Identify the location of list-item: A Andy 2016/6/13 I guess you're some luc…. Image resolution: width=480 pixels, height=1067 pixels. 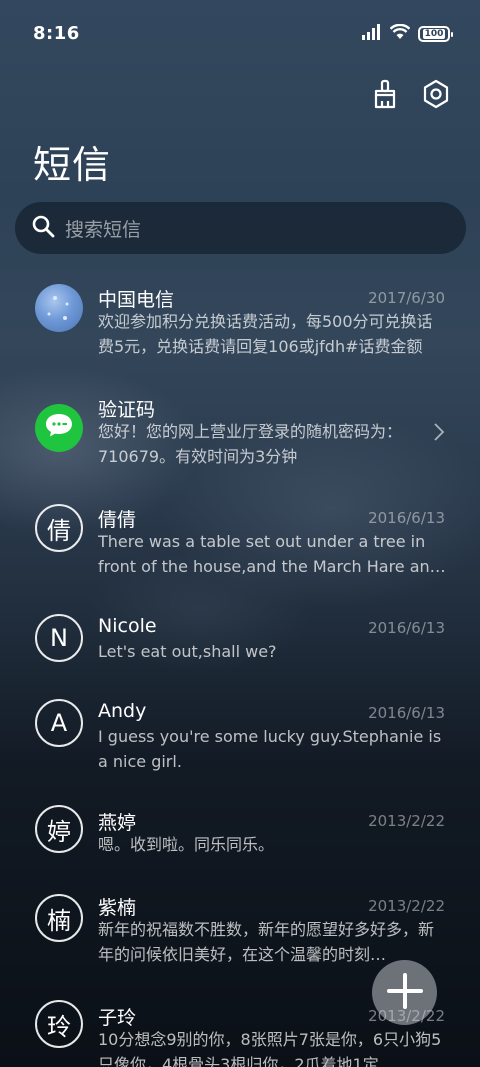
(240, 740).